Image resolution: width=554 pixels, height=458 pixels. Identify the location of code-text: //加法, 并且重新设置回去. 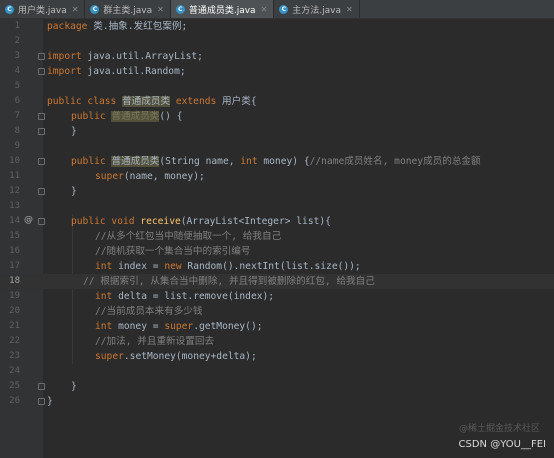
(154, 341).